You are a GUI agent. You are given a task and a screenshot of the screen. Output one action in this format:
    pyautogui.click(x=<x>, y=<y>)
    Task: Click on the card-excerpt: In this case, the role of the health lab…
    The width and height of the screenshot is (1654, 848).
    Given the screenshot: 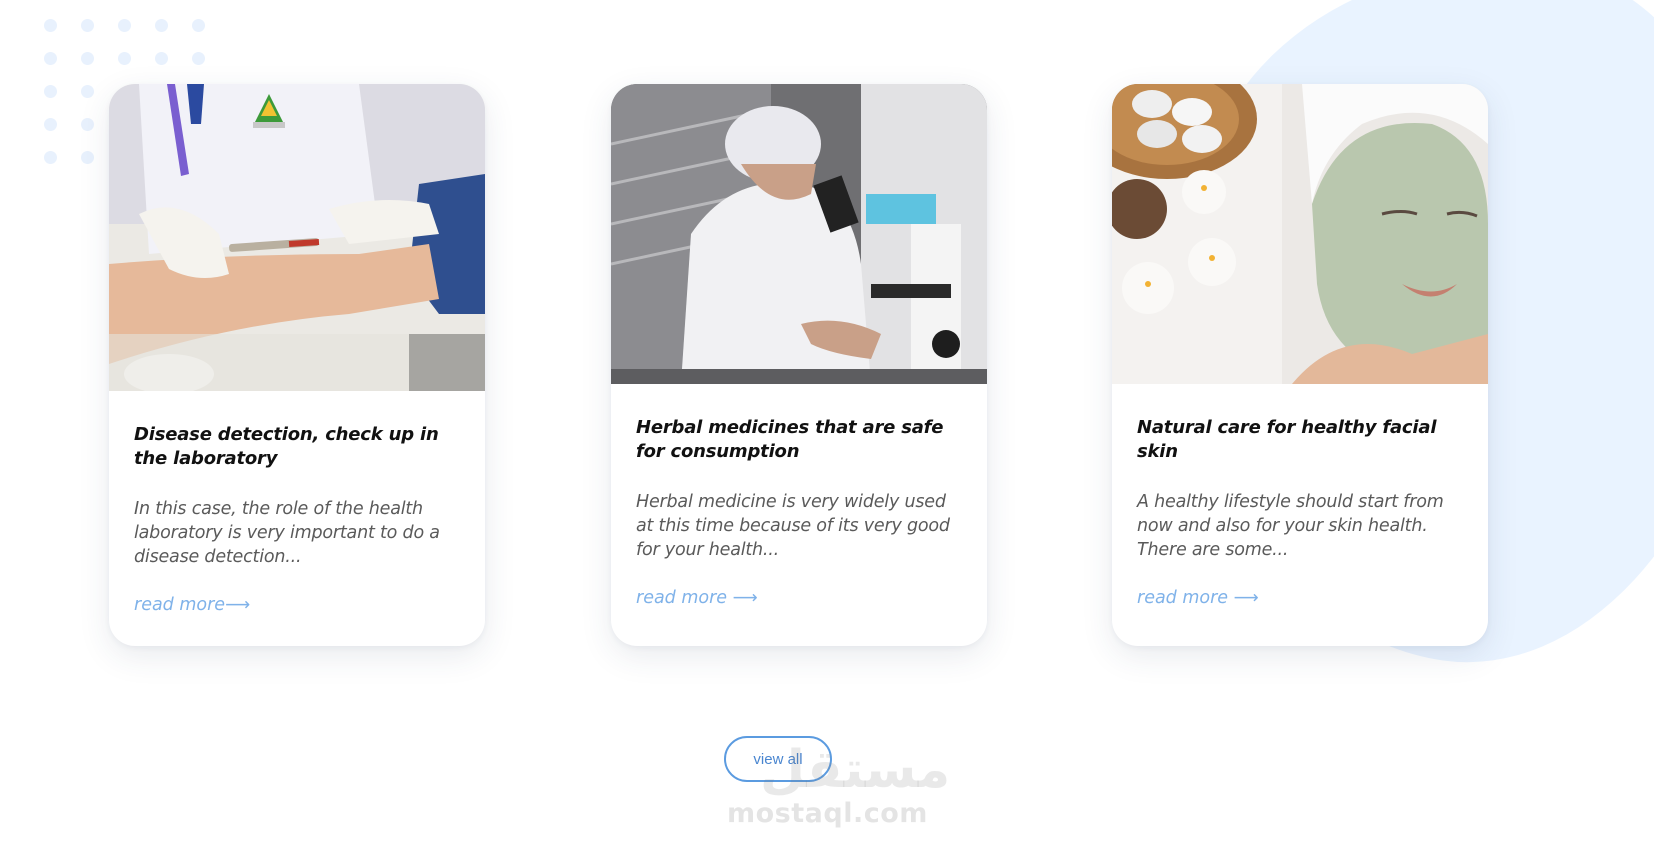 What is the action you would take?
    pyautogui.click(x=287, y=533)
    